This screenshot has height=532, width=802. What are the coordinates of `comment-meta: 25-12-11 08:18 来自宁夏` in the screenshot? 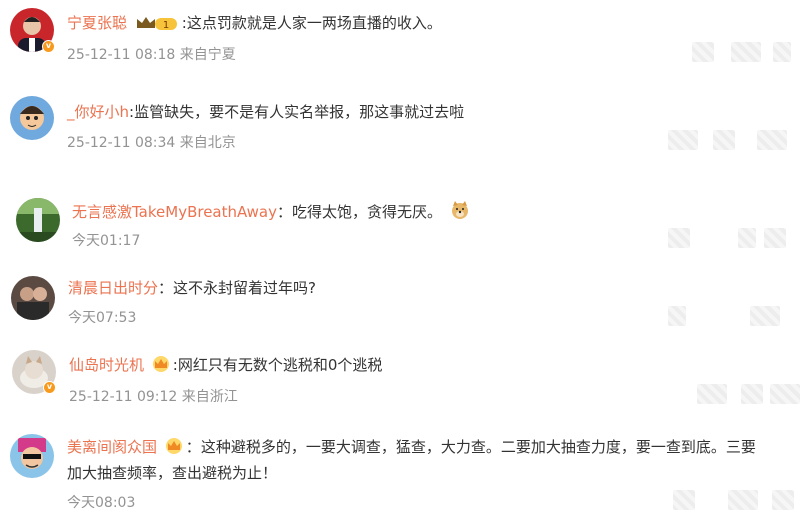 It's located at (151, 55).